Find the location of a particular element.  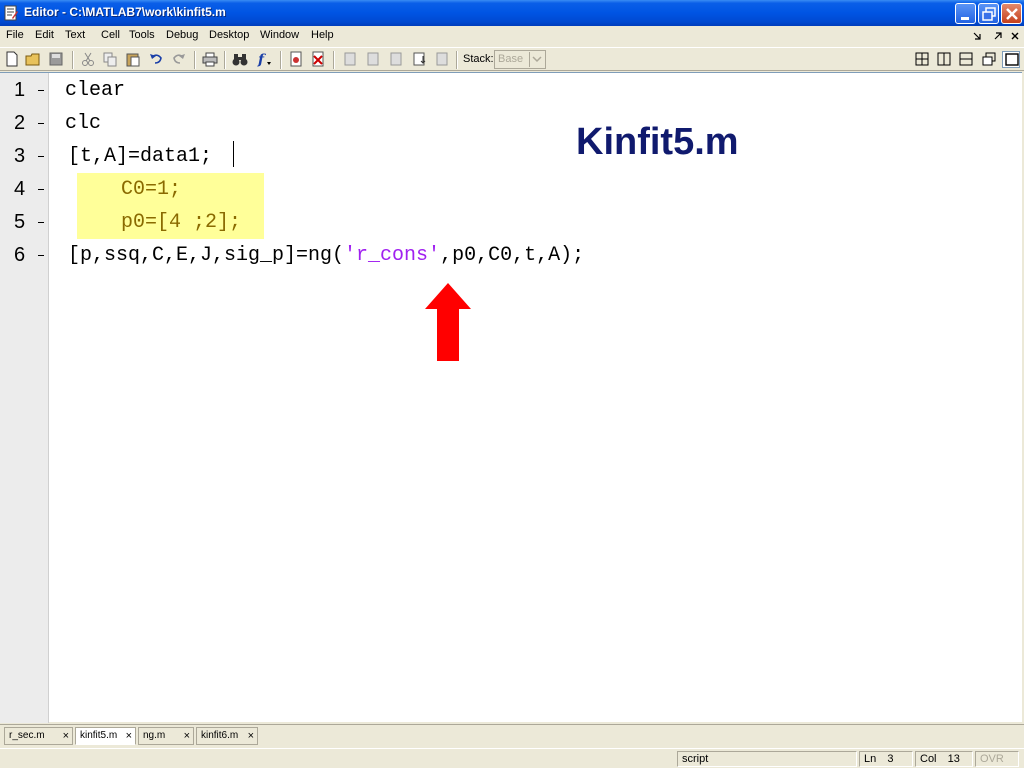

step-out-icon is located at coordinates (396, 59).